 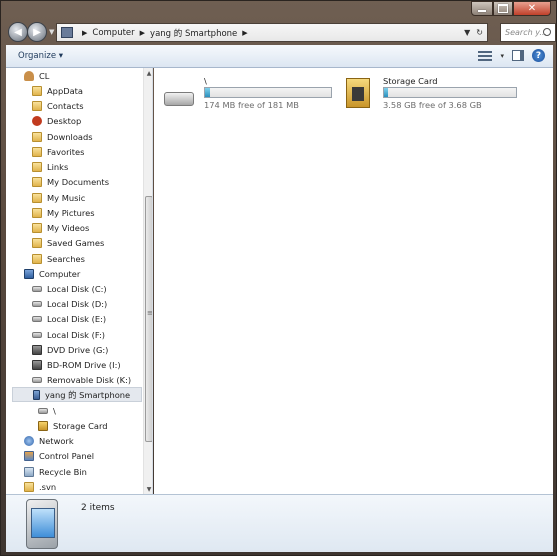 What do you see at coordinates (58, 166) in the screenshot?
I see `sidebar-item-label: Links` at bounding box center [58, 166].